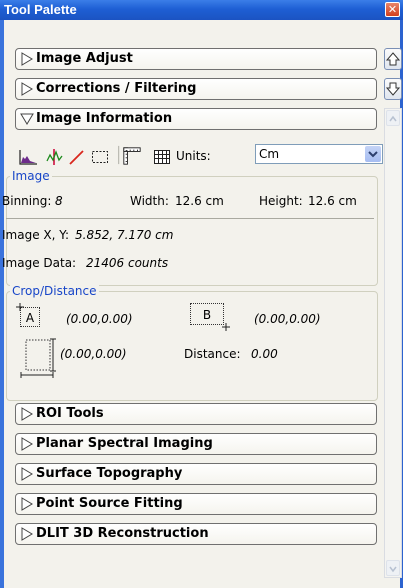 This screenshot has width=403, height=588. Describe the element at coordinates (76, 157) in the screenshot. I see `draw-line-icon` at that location.